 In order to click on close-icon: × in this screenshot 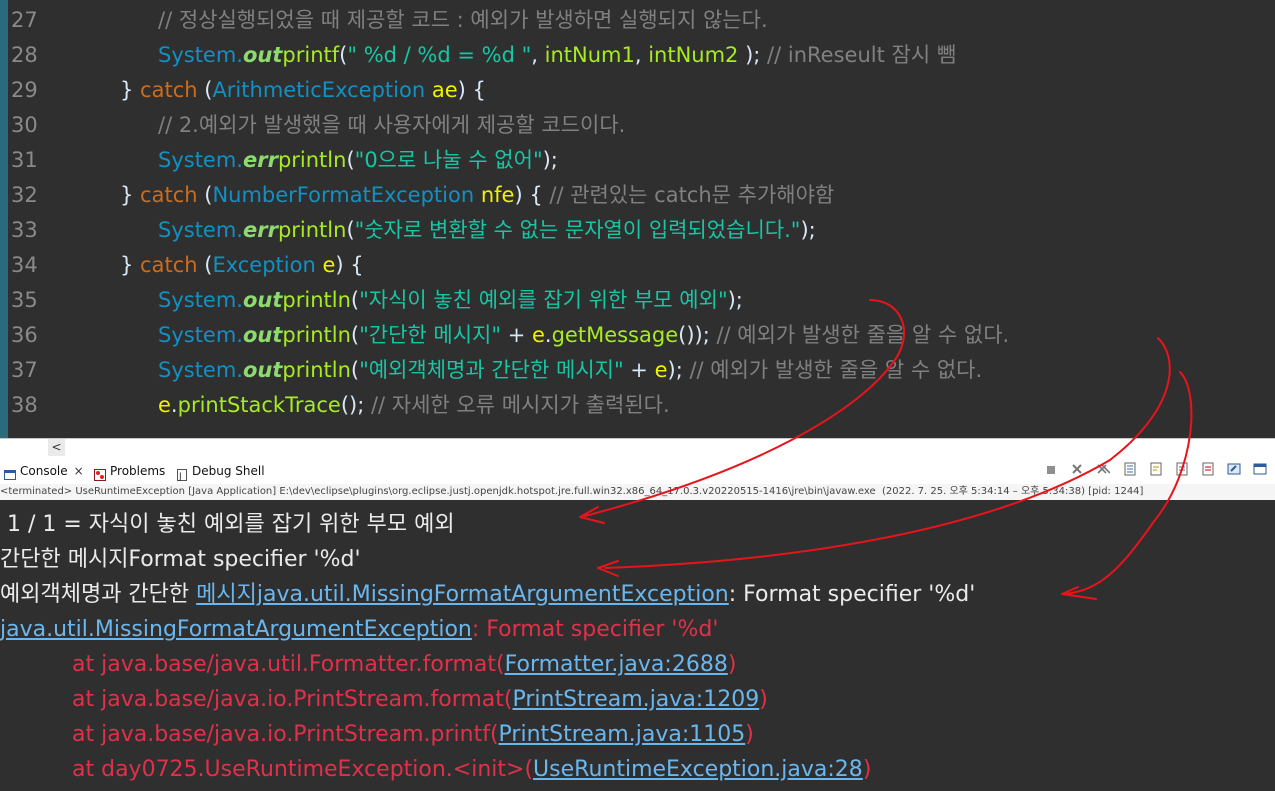, I will do `click(79, 471)`.